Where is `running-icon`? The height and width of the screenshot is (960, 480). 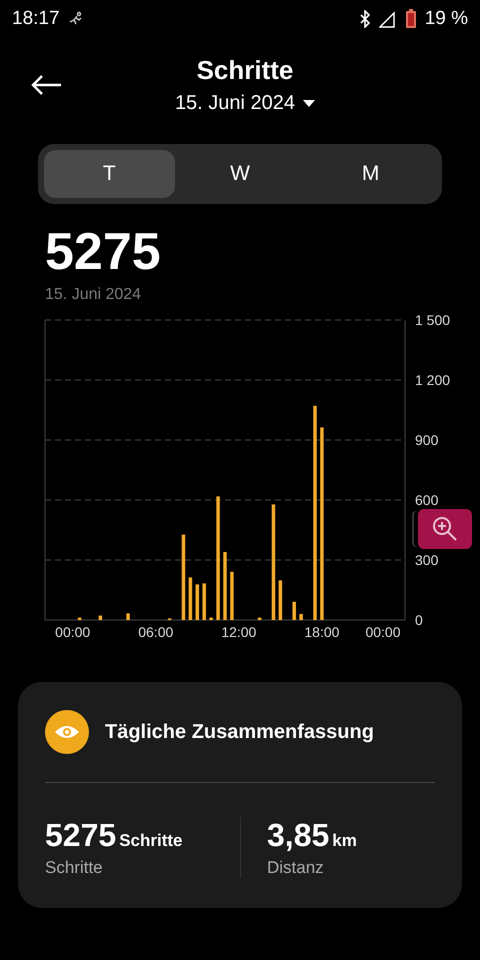 running-icon is located at coordinates (76, 19).